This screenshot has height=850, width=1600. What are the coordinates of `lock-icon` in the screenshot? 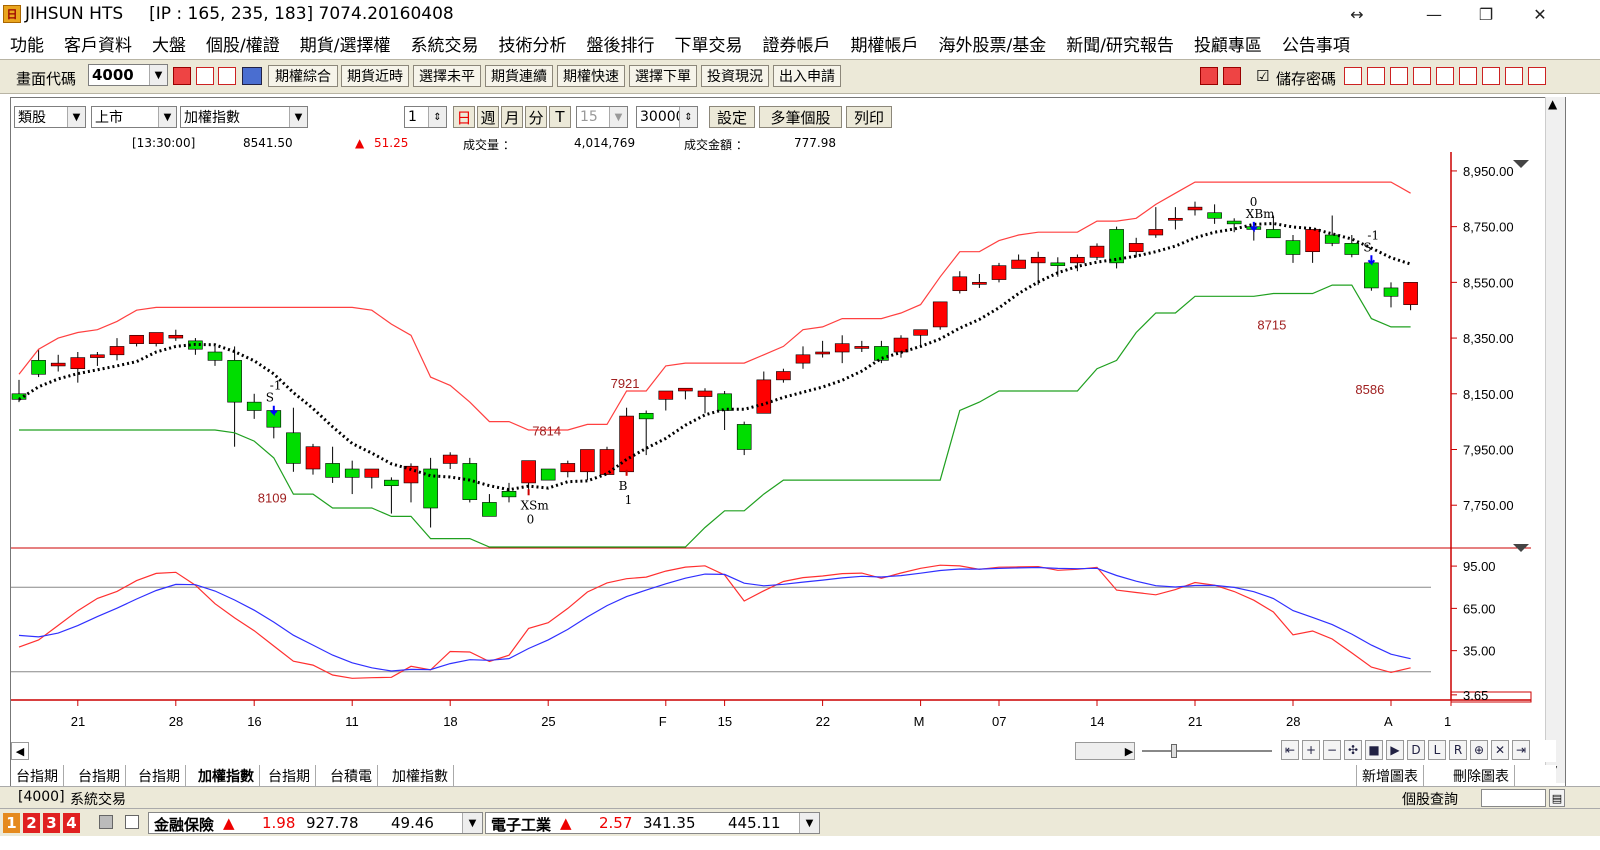 It's located at (106, 822).